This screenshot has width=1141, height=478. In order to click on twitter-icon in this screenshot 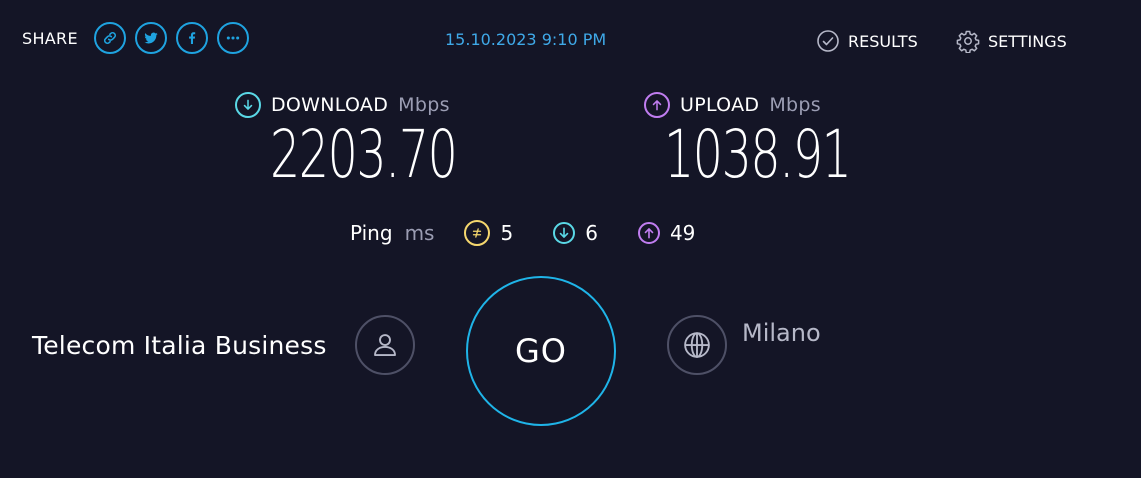, I will do `click(151, 38)`.